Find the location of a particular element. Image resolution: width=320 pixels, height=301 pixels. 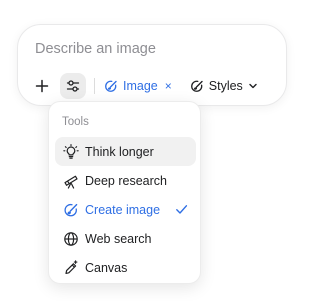

add-attachment-button is located at coordinates (42, 86).